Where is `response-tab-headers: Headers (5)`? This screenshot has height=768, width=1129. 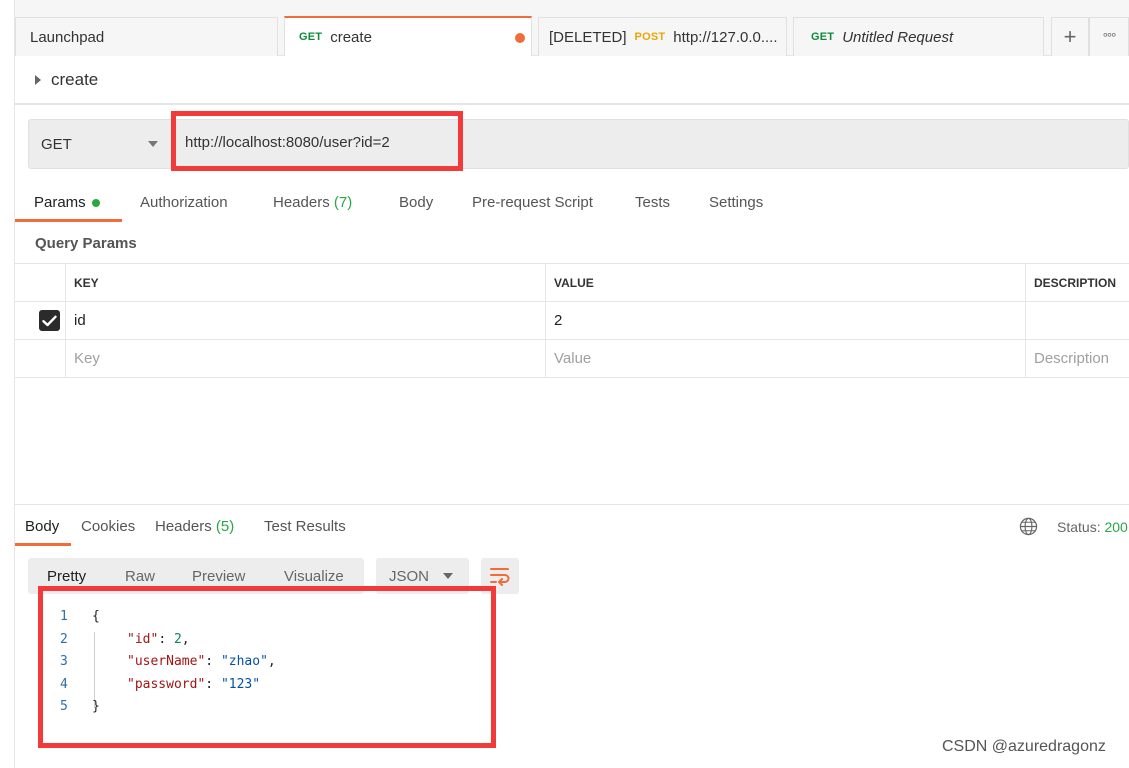
response-tab-headers: Headers (5) is located at coordinates (194, 526).